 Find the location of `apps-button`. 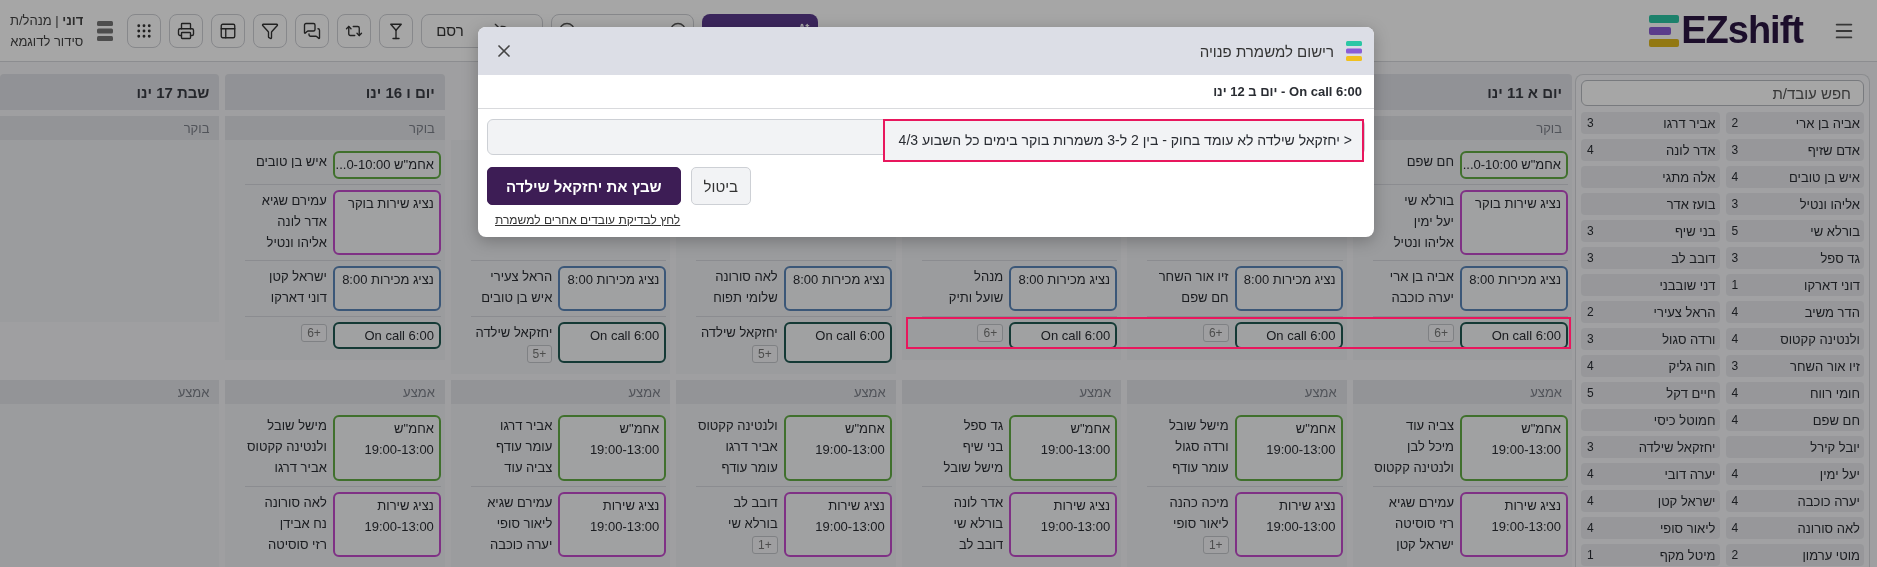

apps-button is located at coordinates (144, 30).